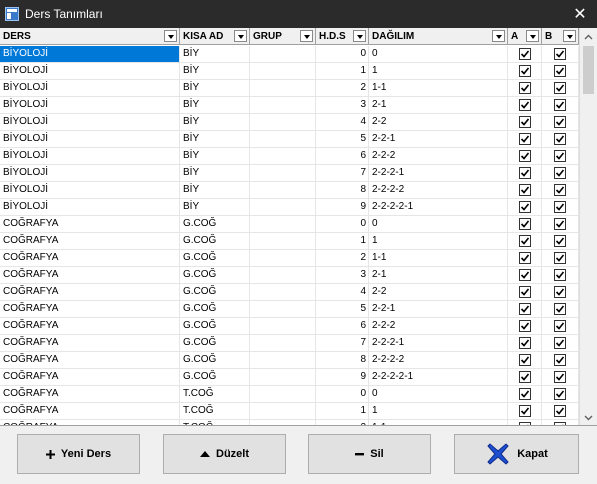 This screenshot has width=597, height=484. I want to click on table-row: COĞRAFYA G.COĞ 8 2-2-2-2, so click(289, 360).